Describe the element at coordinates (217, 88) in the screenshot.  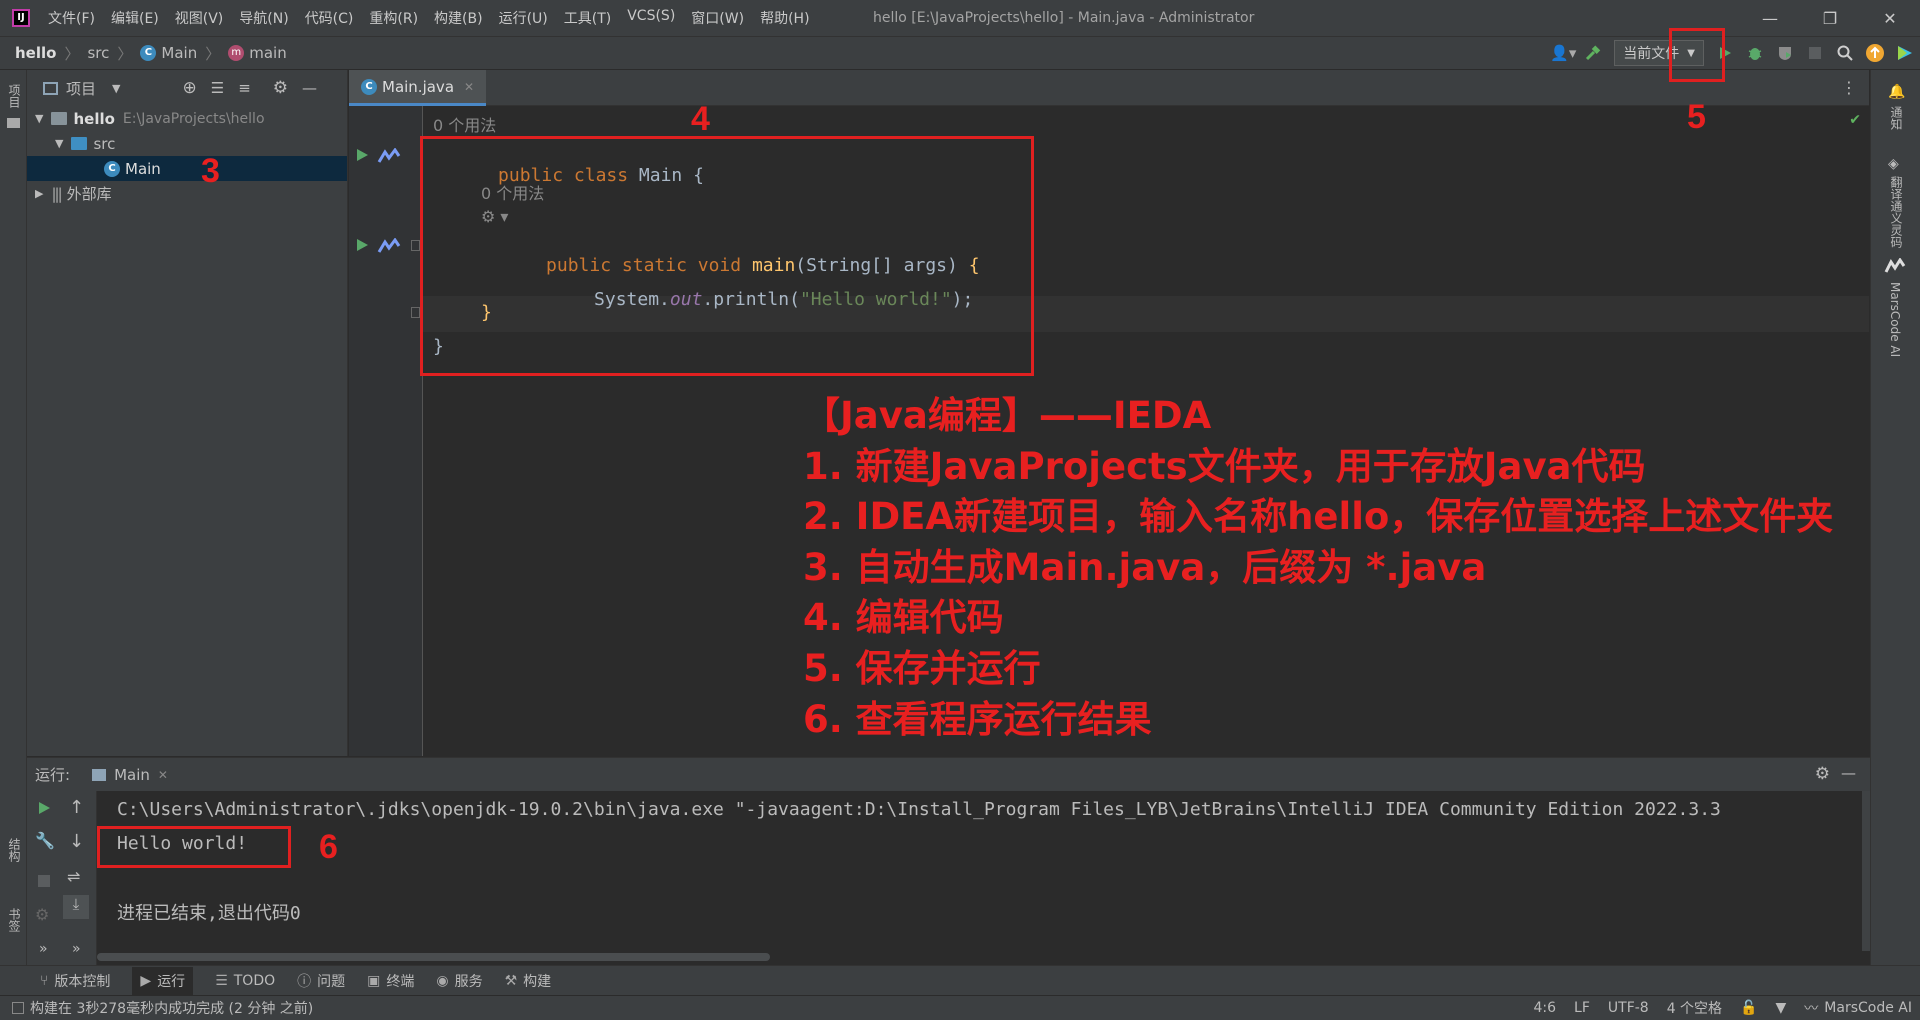
I see `expand-all-icon: ☰` at that location.